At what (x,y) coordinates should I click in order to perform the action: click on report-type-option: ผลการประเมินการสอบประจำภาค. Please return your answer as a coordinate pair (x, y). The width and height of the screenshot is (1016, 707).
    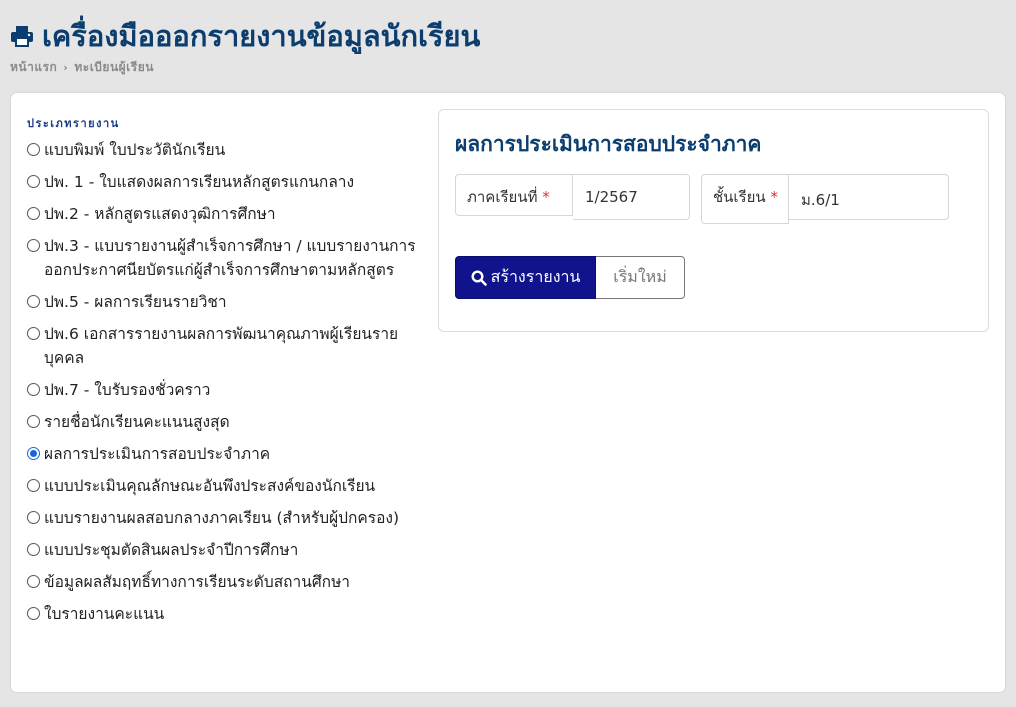
    Looking at the image, I should click on (222, 454).